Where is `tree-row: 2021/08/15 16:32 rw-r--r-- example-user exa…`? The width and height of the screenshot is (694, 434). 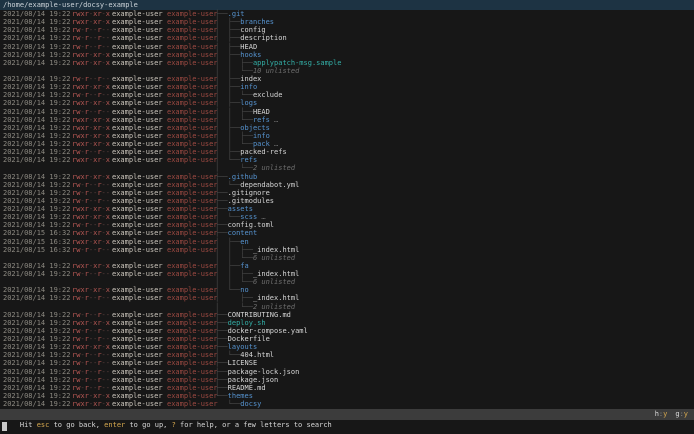
tree-row: 2021/08/15 16:32 rw-r--r-- example-user exa… is located at coordinates (347, 250).